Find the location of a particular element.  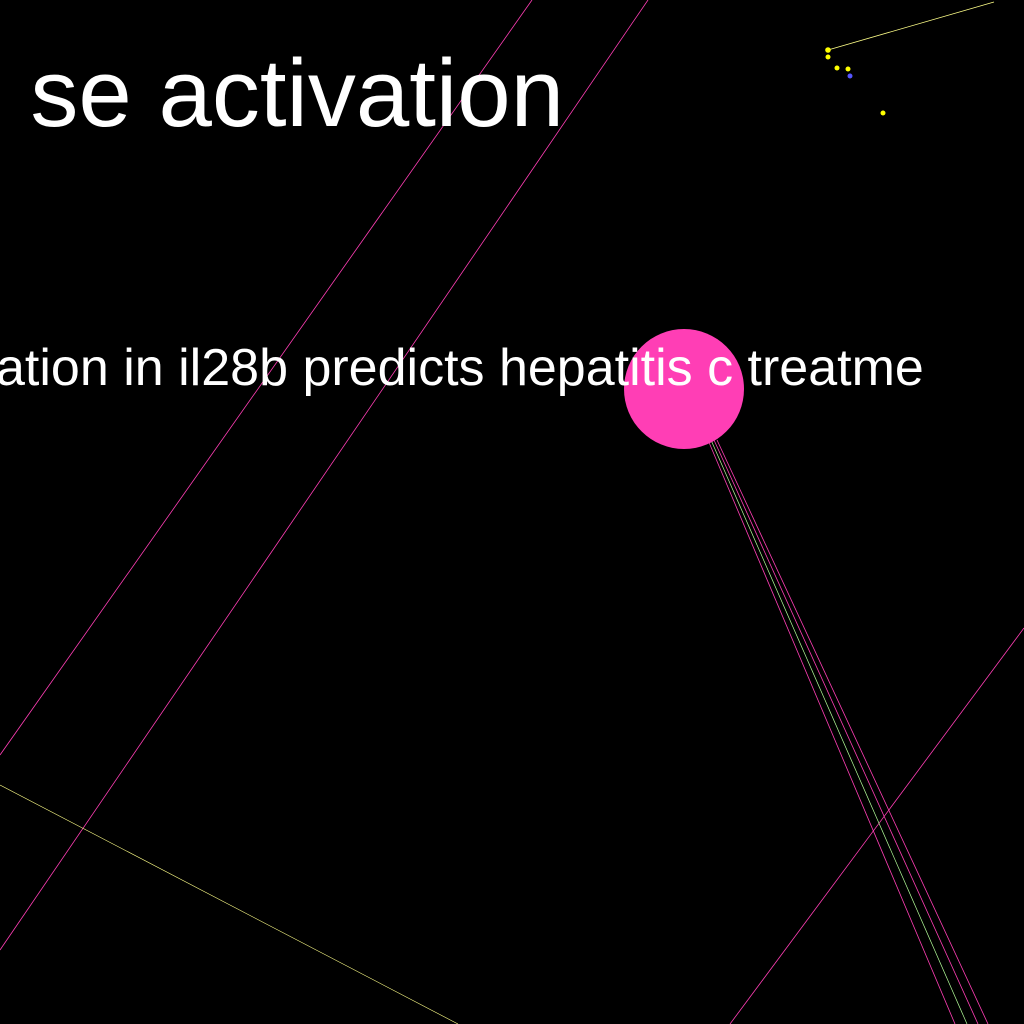

node-layer is located at coordinates (755, 248).